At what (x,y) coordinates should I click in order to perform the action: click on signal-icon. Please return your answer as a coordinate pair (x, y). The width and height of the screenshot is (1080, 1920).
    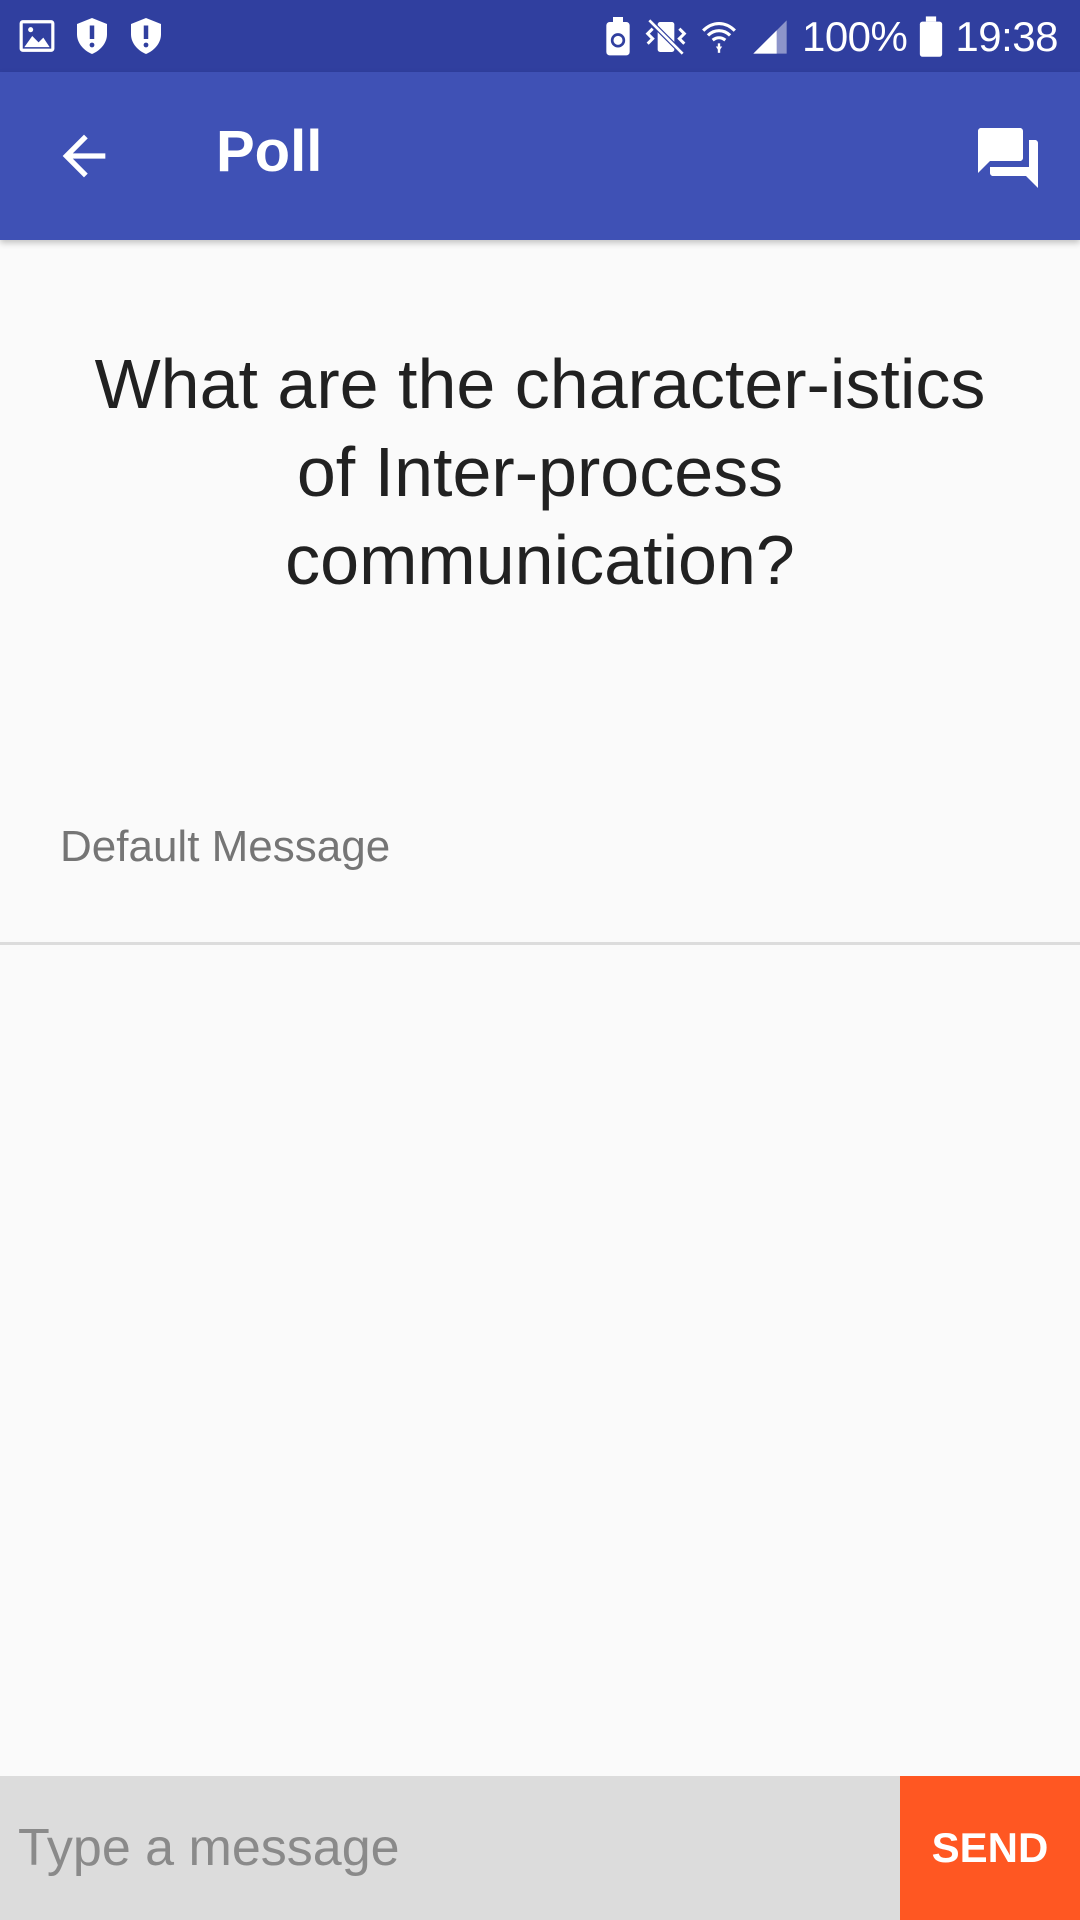
    Looking at the image, I should click on (770, 37).